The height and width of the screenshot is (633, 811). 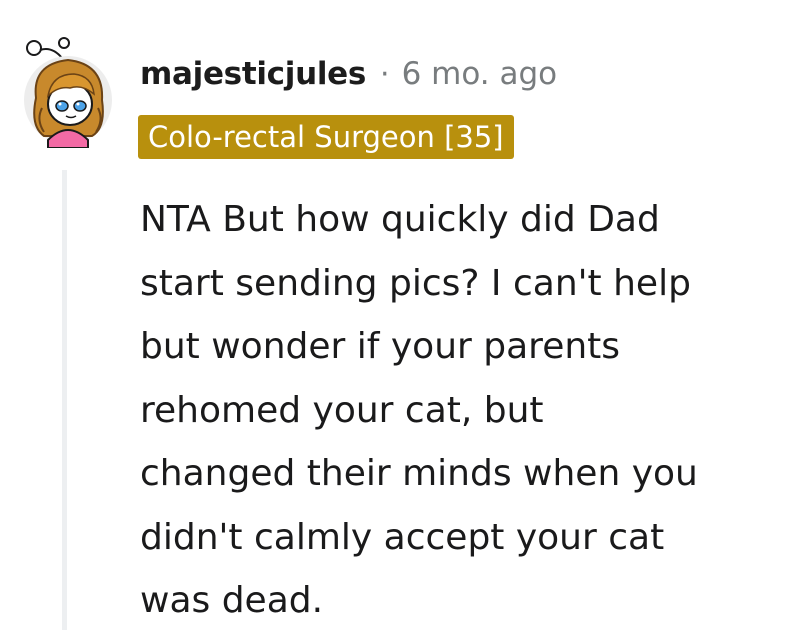 What do you see at coordinates (68, 92) in the screenshot?
I see `user-avatar` at bounding box center [68, 92].